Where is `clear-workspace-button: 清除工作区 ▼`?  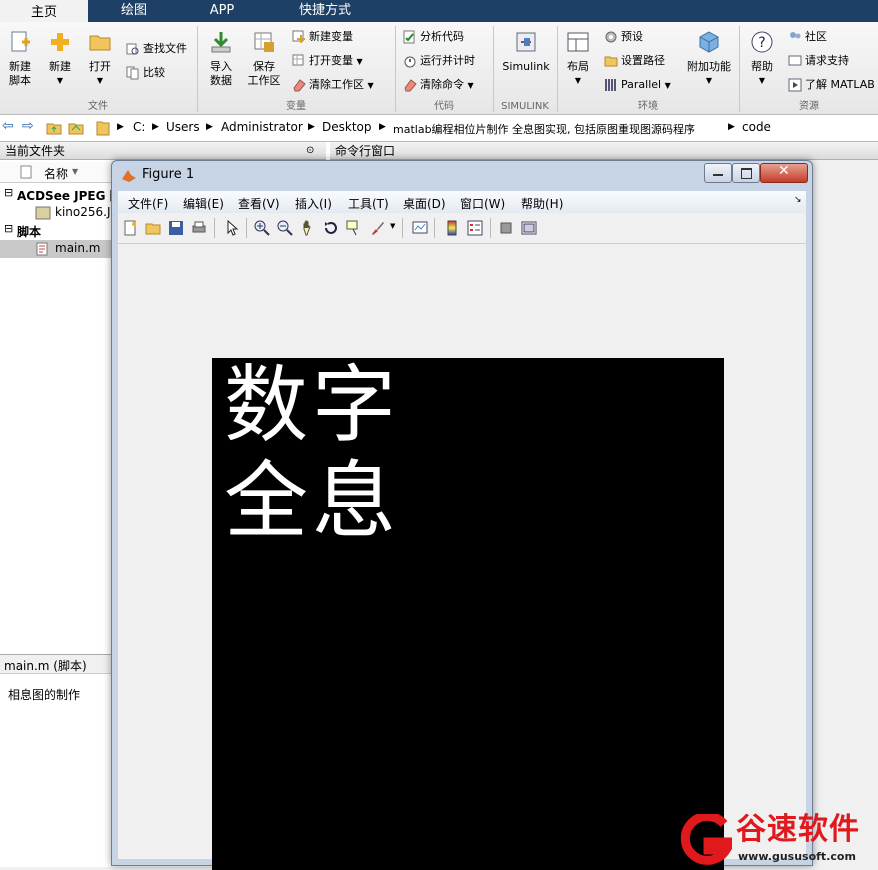
clear-workspace-button: 清除工作区 ▼ is located at coordinates (333, 85).